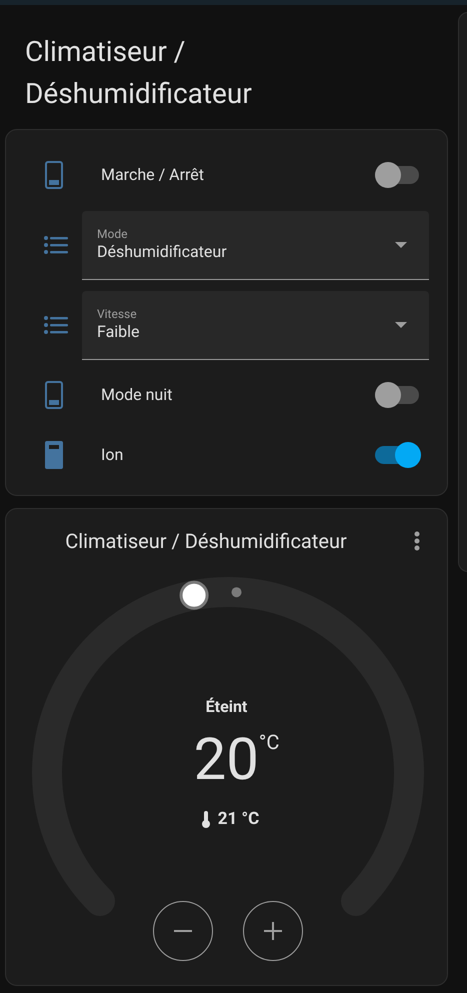  I want to click on page-title: Climatiseur / Déshumidificateur, so click(138, 73).